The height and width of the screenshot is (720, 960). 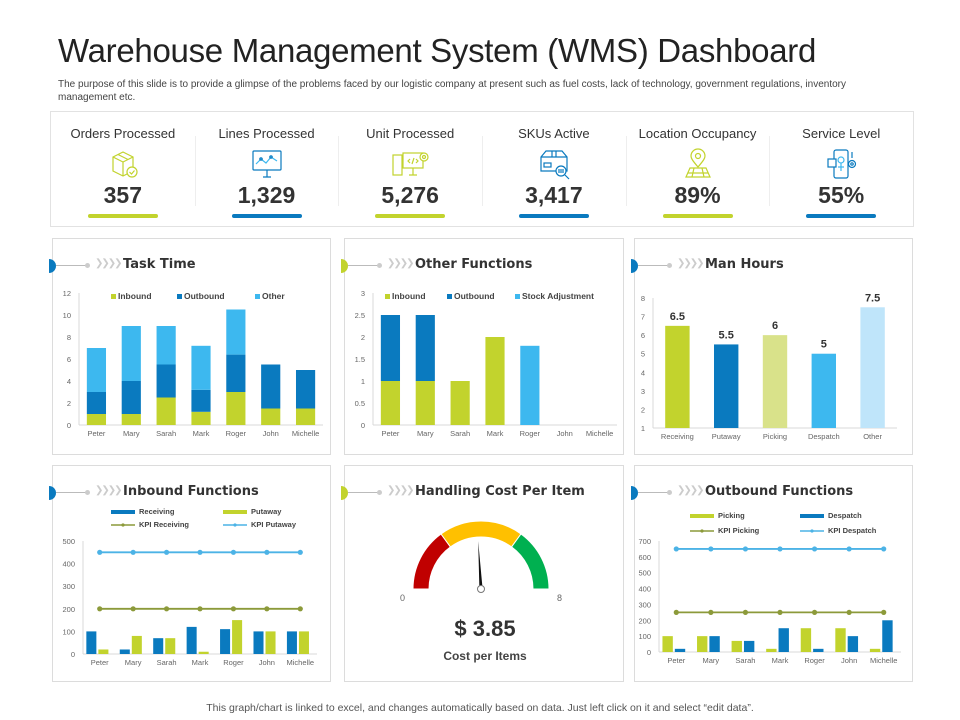 What do you see at coordinates (363, 337) in the screenshot?
I see `y-tick-label: 2` at bounding box center [363, 337].